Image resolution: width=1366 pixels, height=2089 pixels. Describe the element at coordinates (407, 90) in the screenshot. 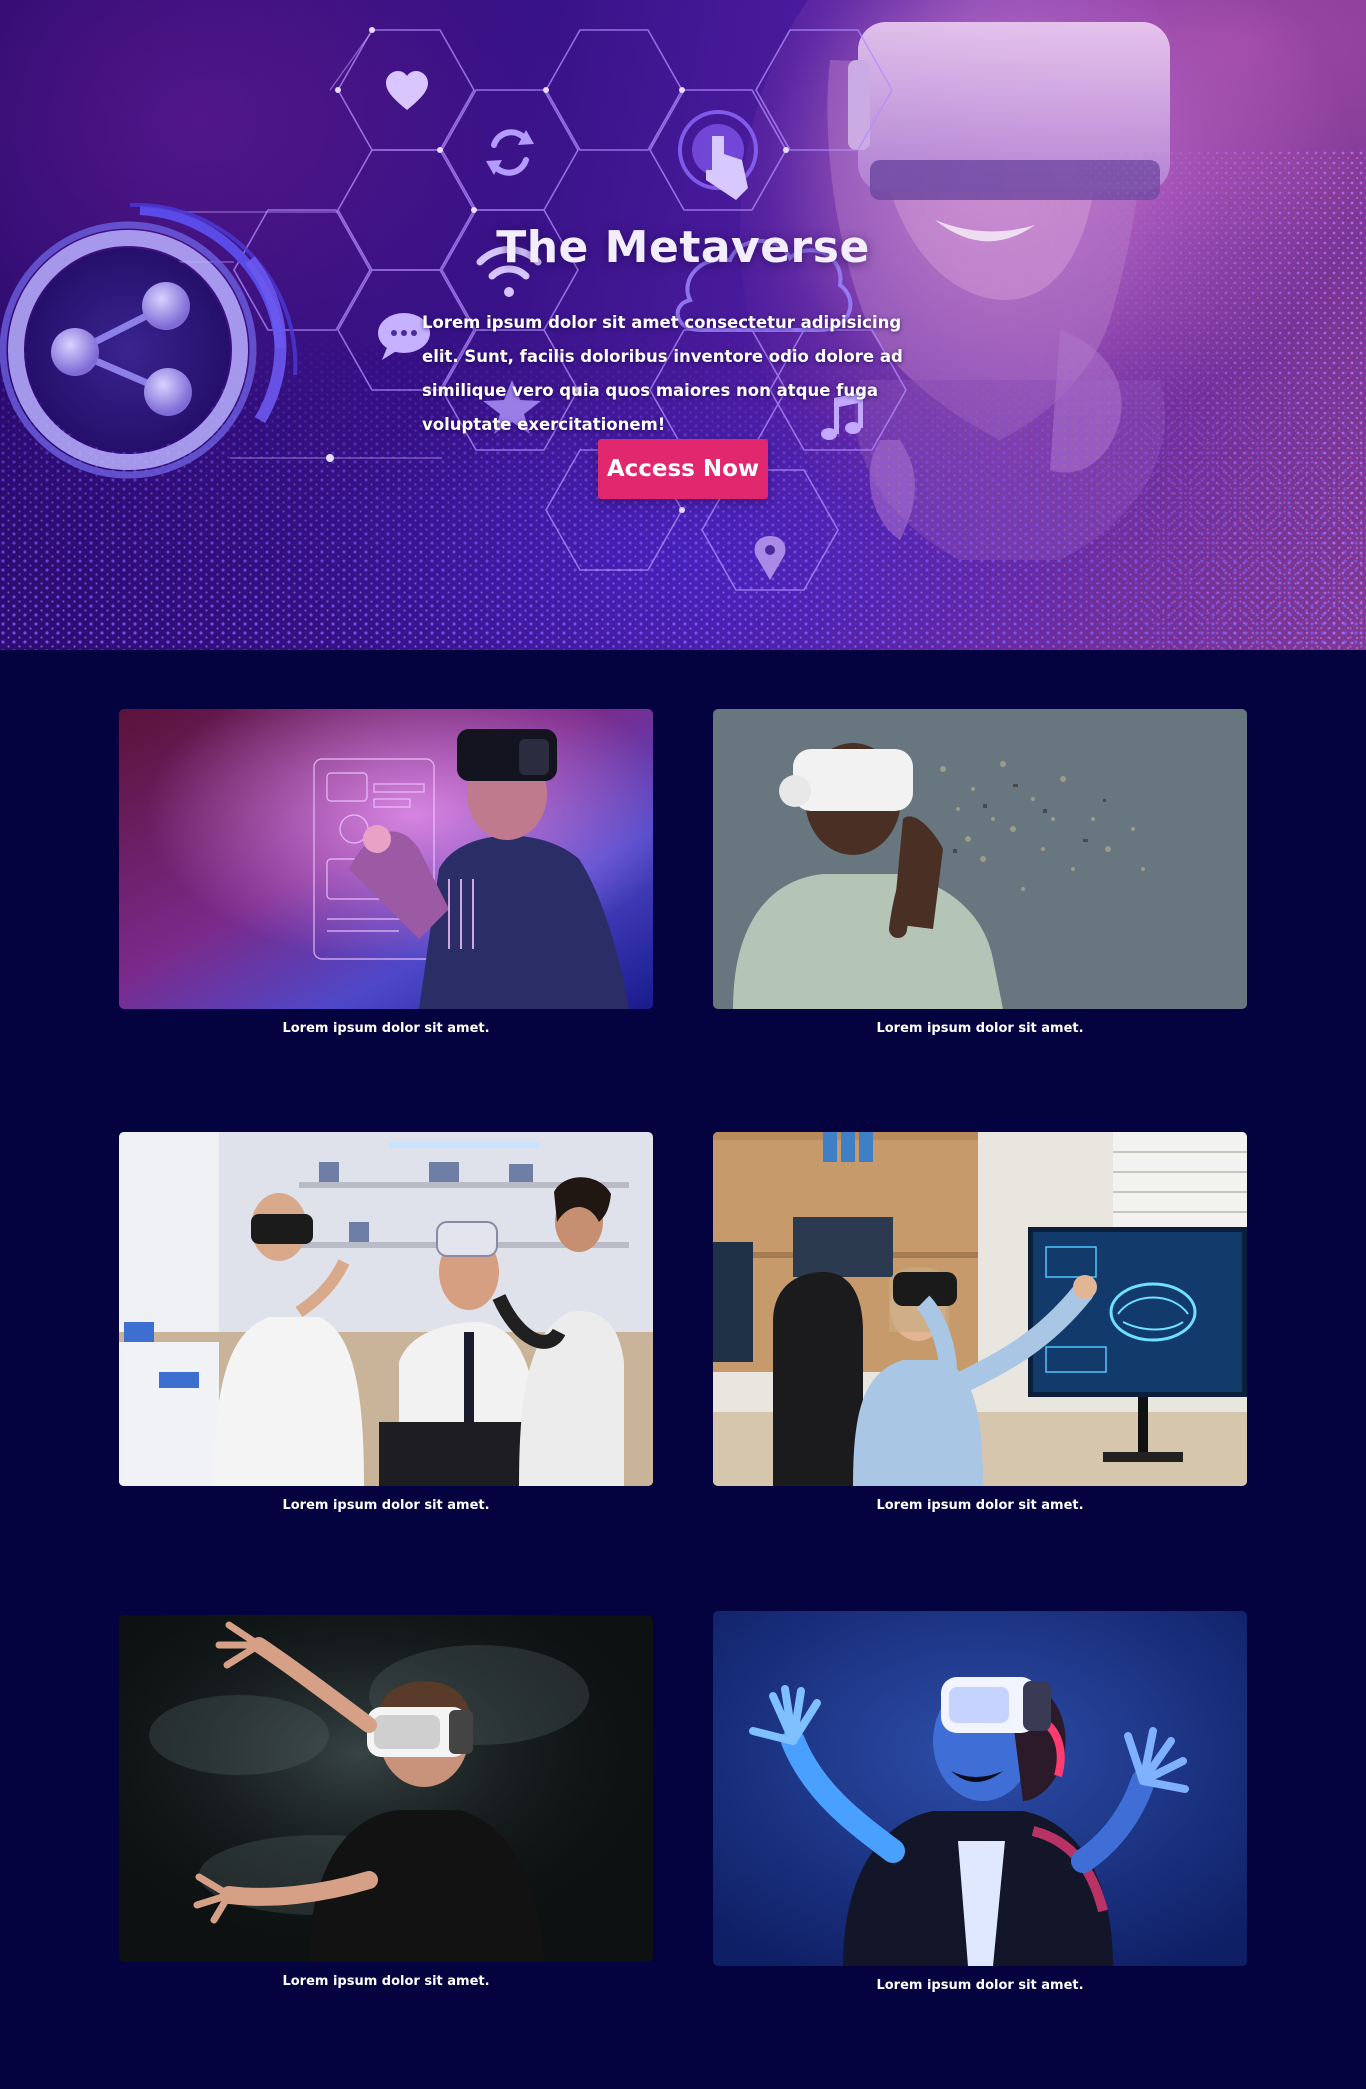

I see `heart-icon` at that location.